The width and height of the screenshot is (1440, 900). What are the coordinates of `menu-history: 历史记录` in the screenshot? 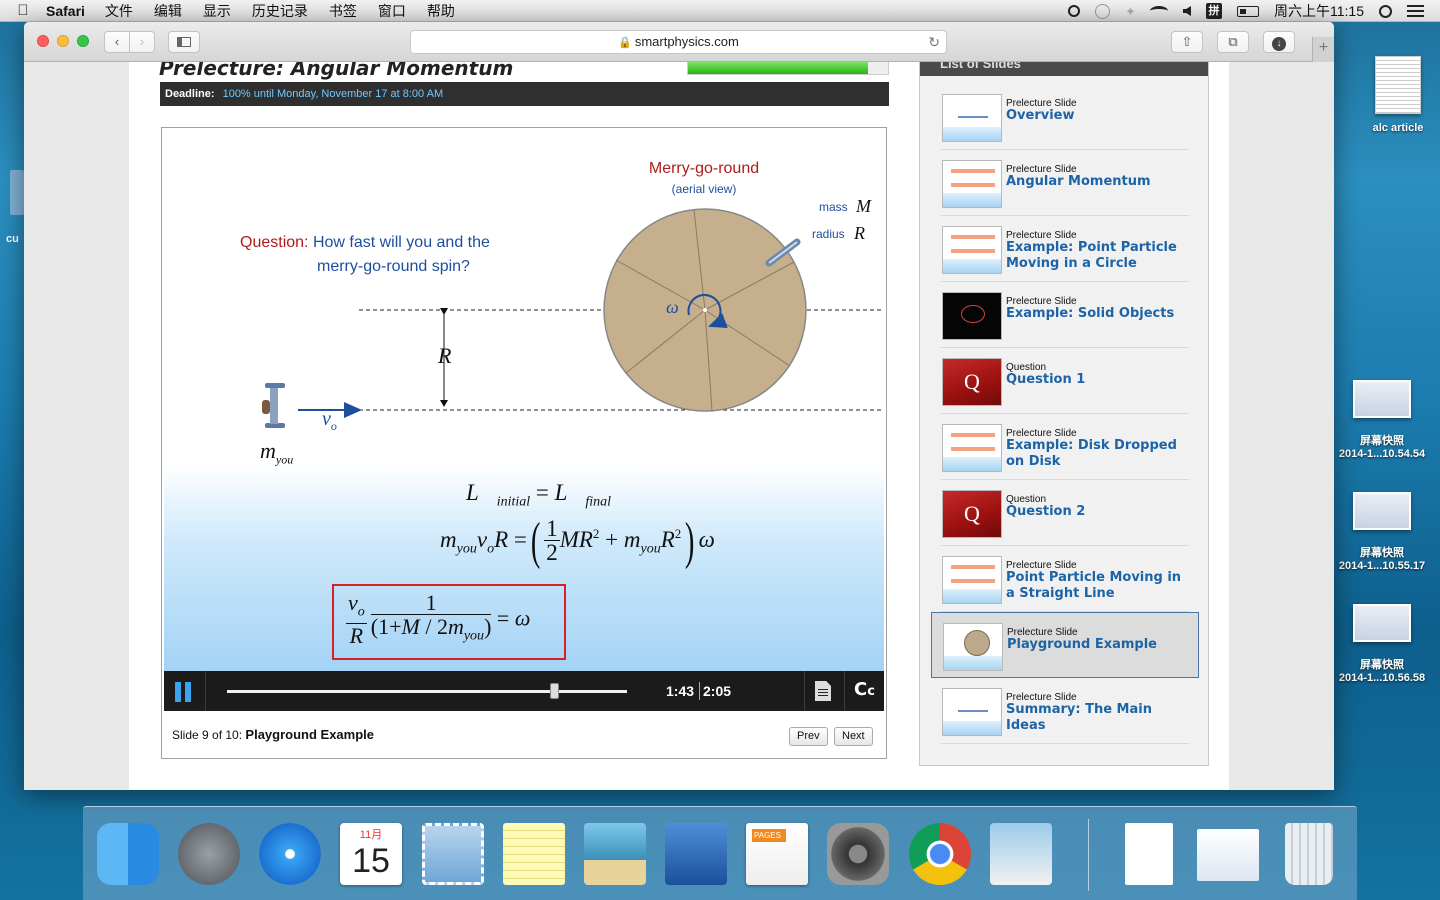 It's located at (280, 11).